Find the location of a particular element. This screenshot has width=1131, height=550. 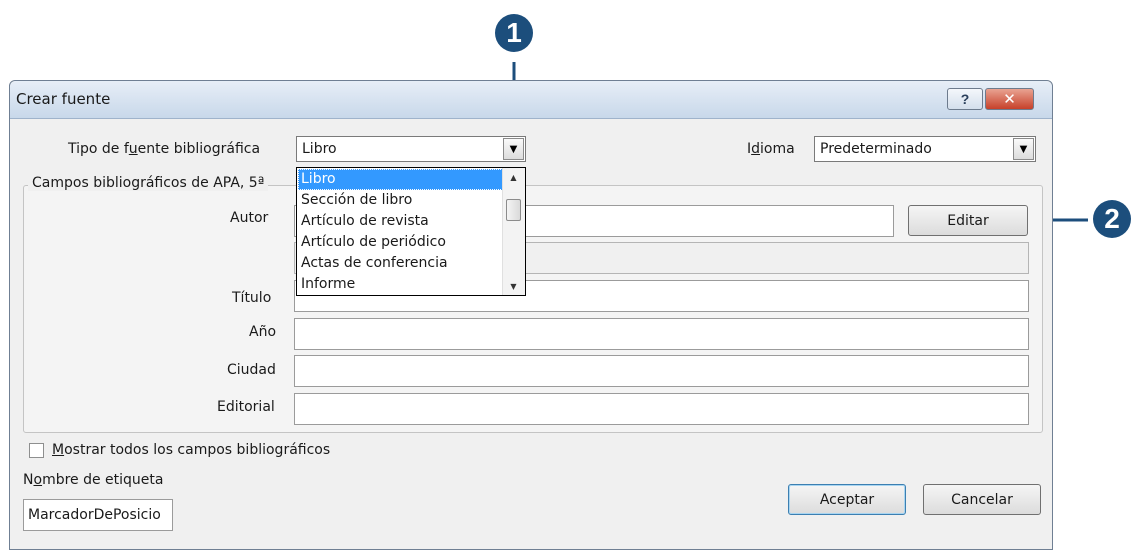

callout-two-text: 2 is located at coordinates (1112, 218).